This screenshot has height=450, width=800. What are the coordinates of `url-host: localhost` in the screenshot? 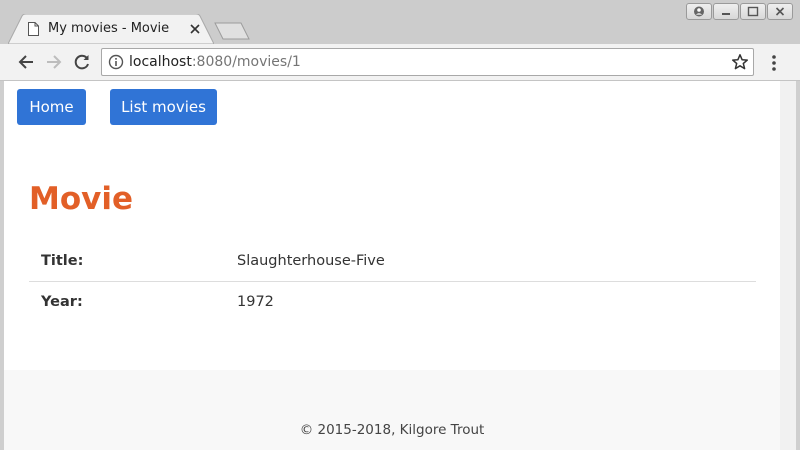 It's located at (160, 62).